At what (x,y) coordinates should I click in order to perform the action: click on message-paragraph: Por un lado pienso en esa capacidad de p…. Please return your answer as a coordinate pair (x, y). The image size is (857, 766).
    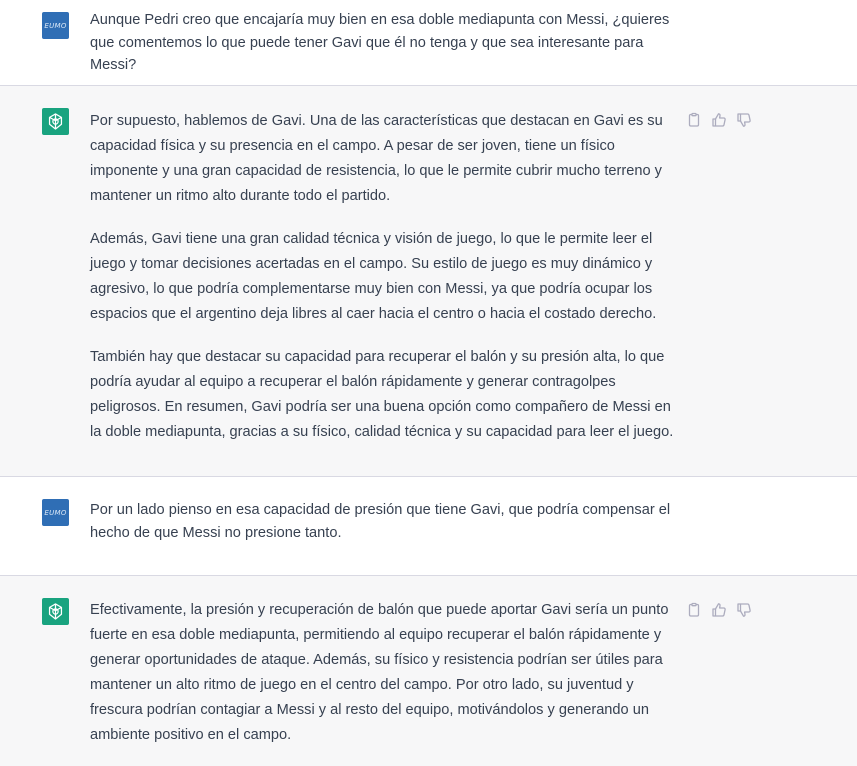
    Looking at the image, I should click on (380, 521).